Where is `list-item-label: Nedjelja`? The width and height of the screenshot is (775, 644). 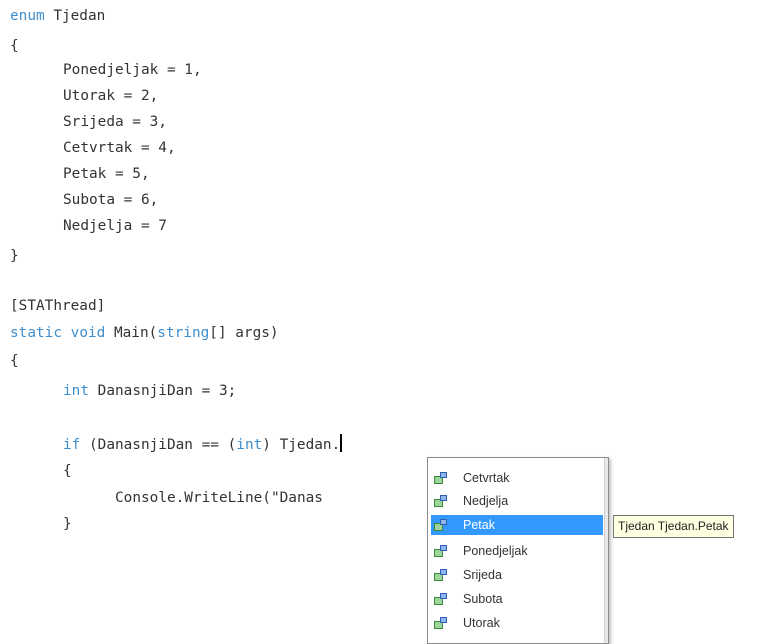
list-item-label: Nedjelja is located at coordinates (486, 501).